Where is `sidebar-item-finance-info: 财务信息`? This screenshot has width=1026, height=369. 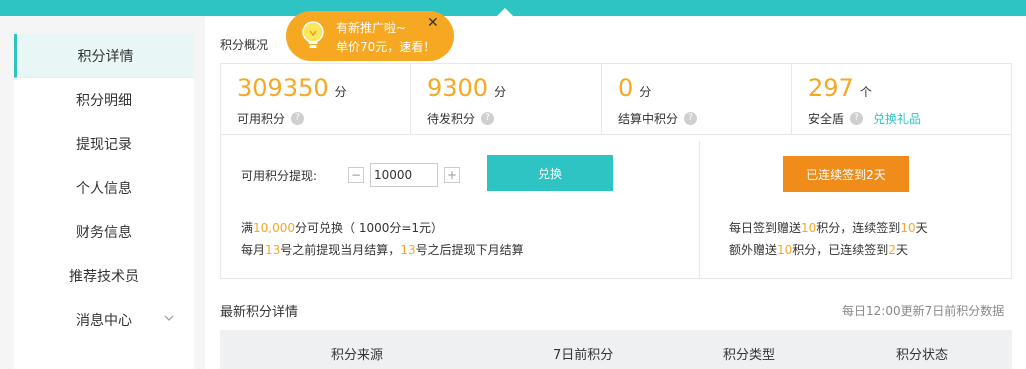 sidebar-item-finance-info: 财务信息 is located at coordinates (104, 232).